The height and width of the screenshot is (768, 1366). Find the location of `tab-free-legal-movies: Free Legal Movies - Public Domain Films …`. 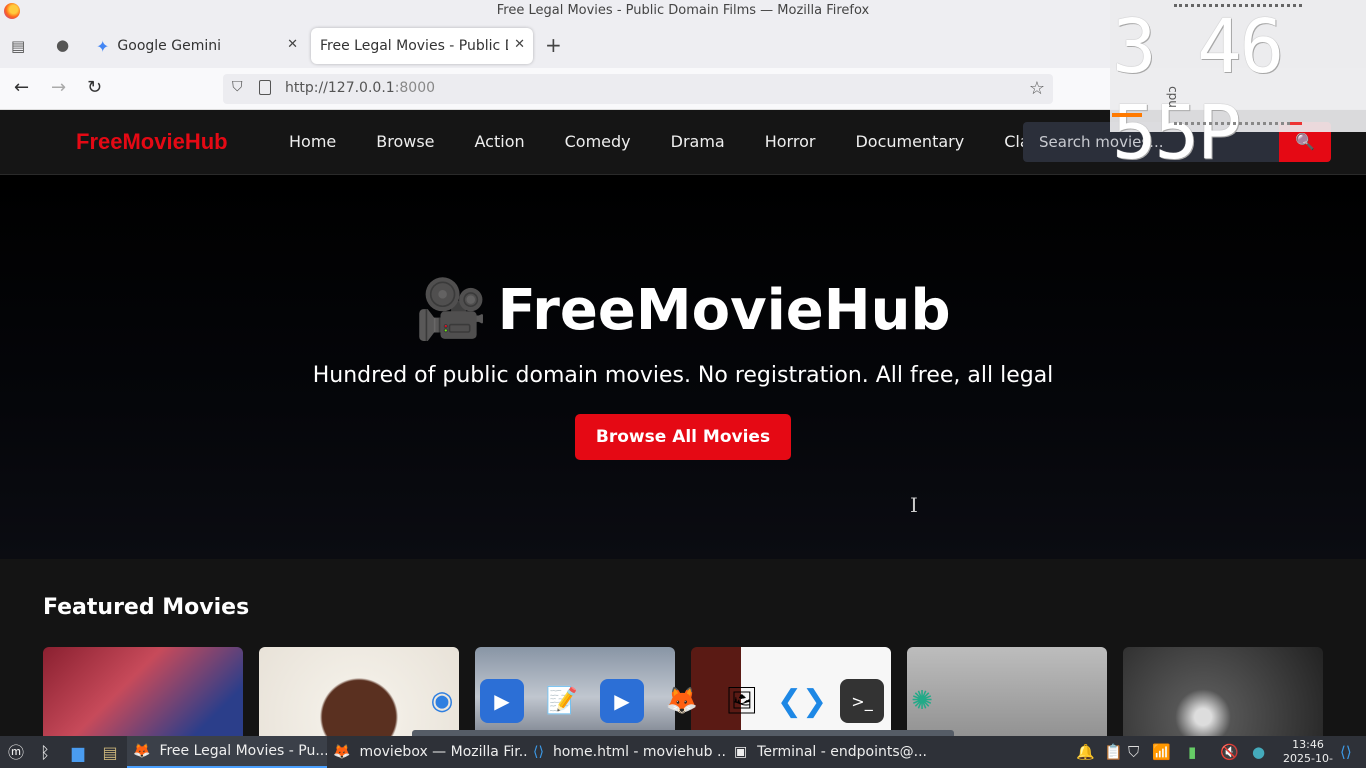

tab-free-legal-movies: Free Legal Movies - Public Domain Films … is located at coordinates (422, 46).